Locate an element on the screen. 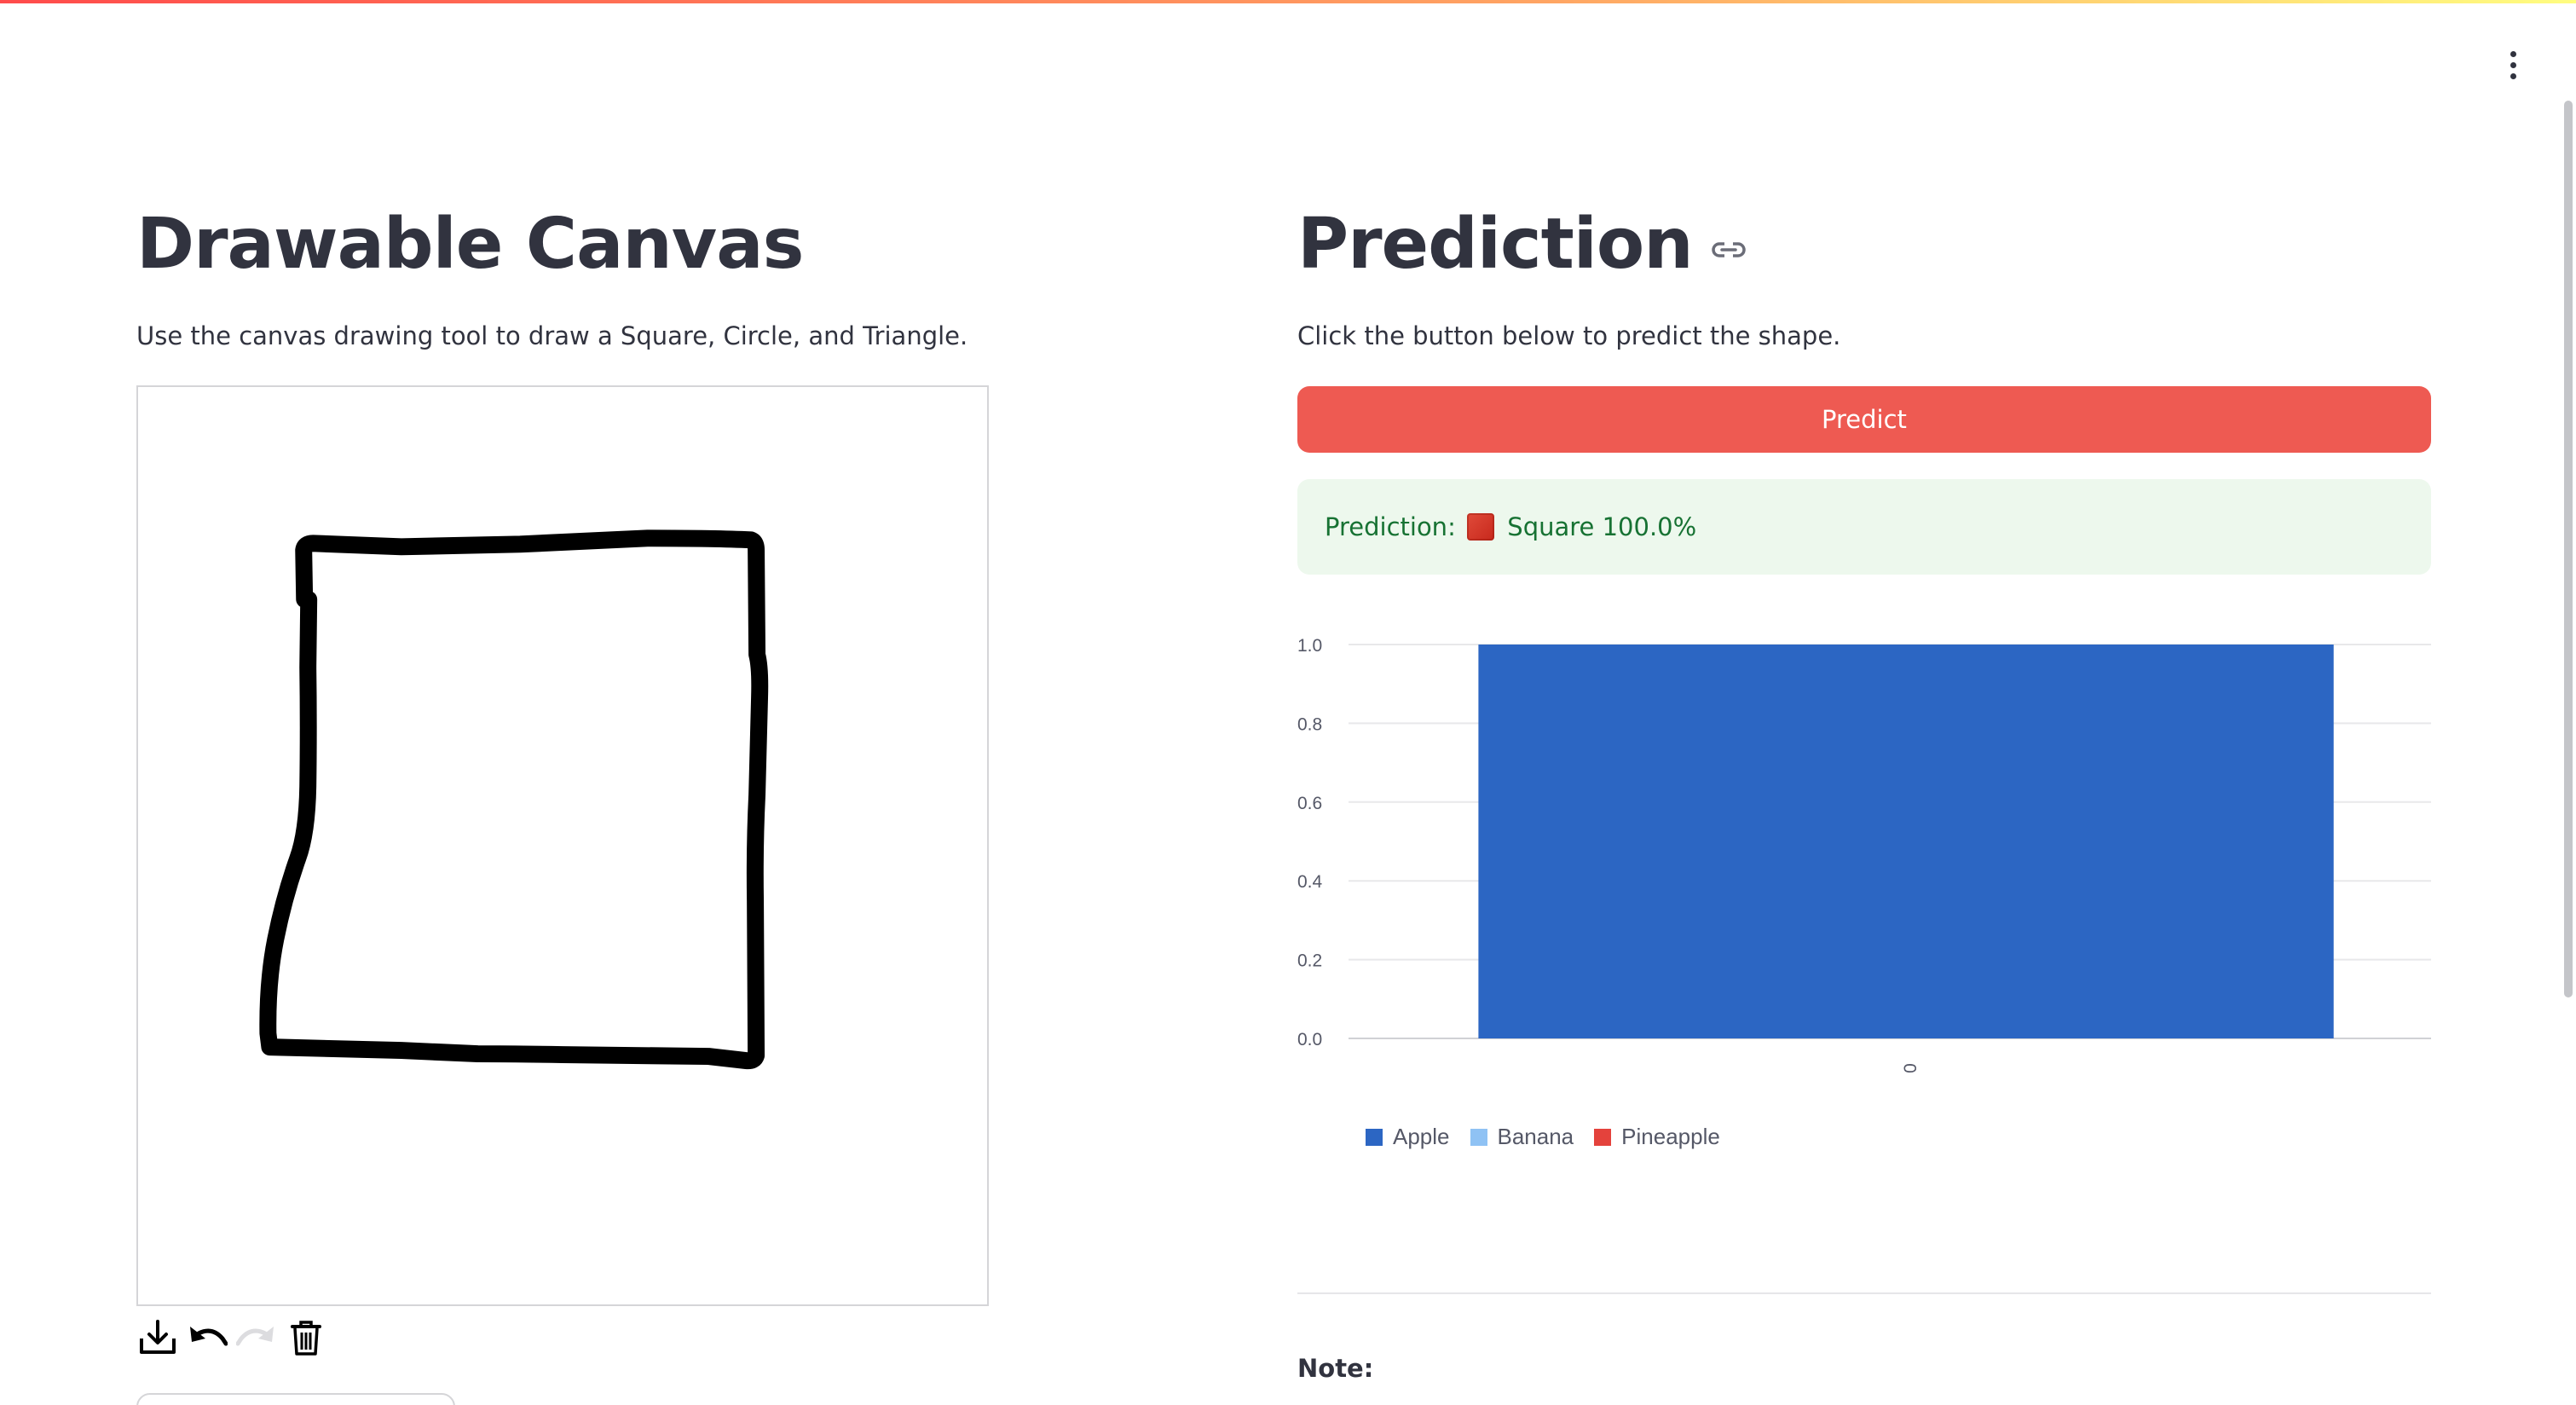 This screenshot has width=2576, height=1405. bar-chart-svg: 0.0 0.2 0.4 0.6 0.8 1.0 0 is located at coordinates (1864, 854).